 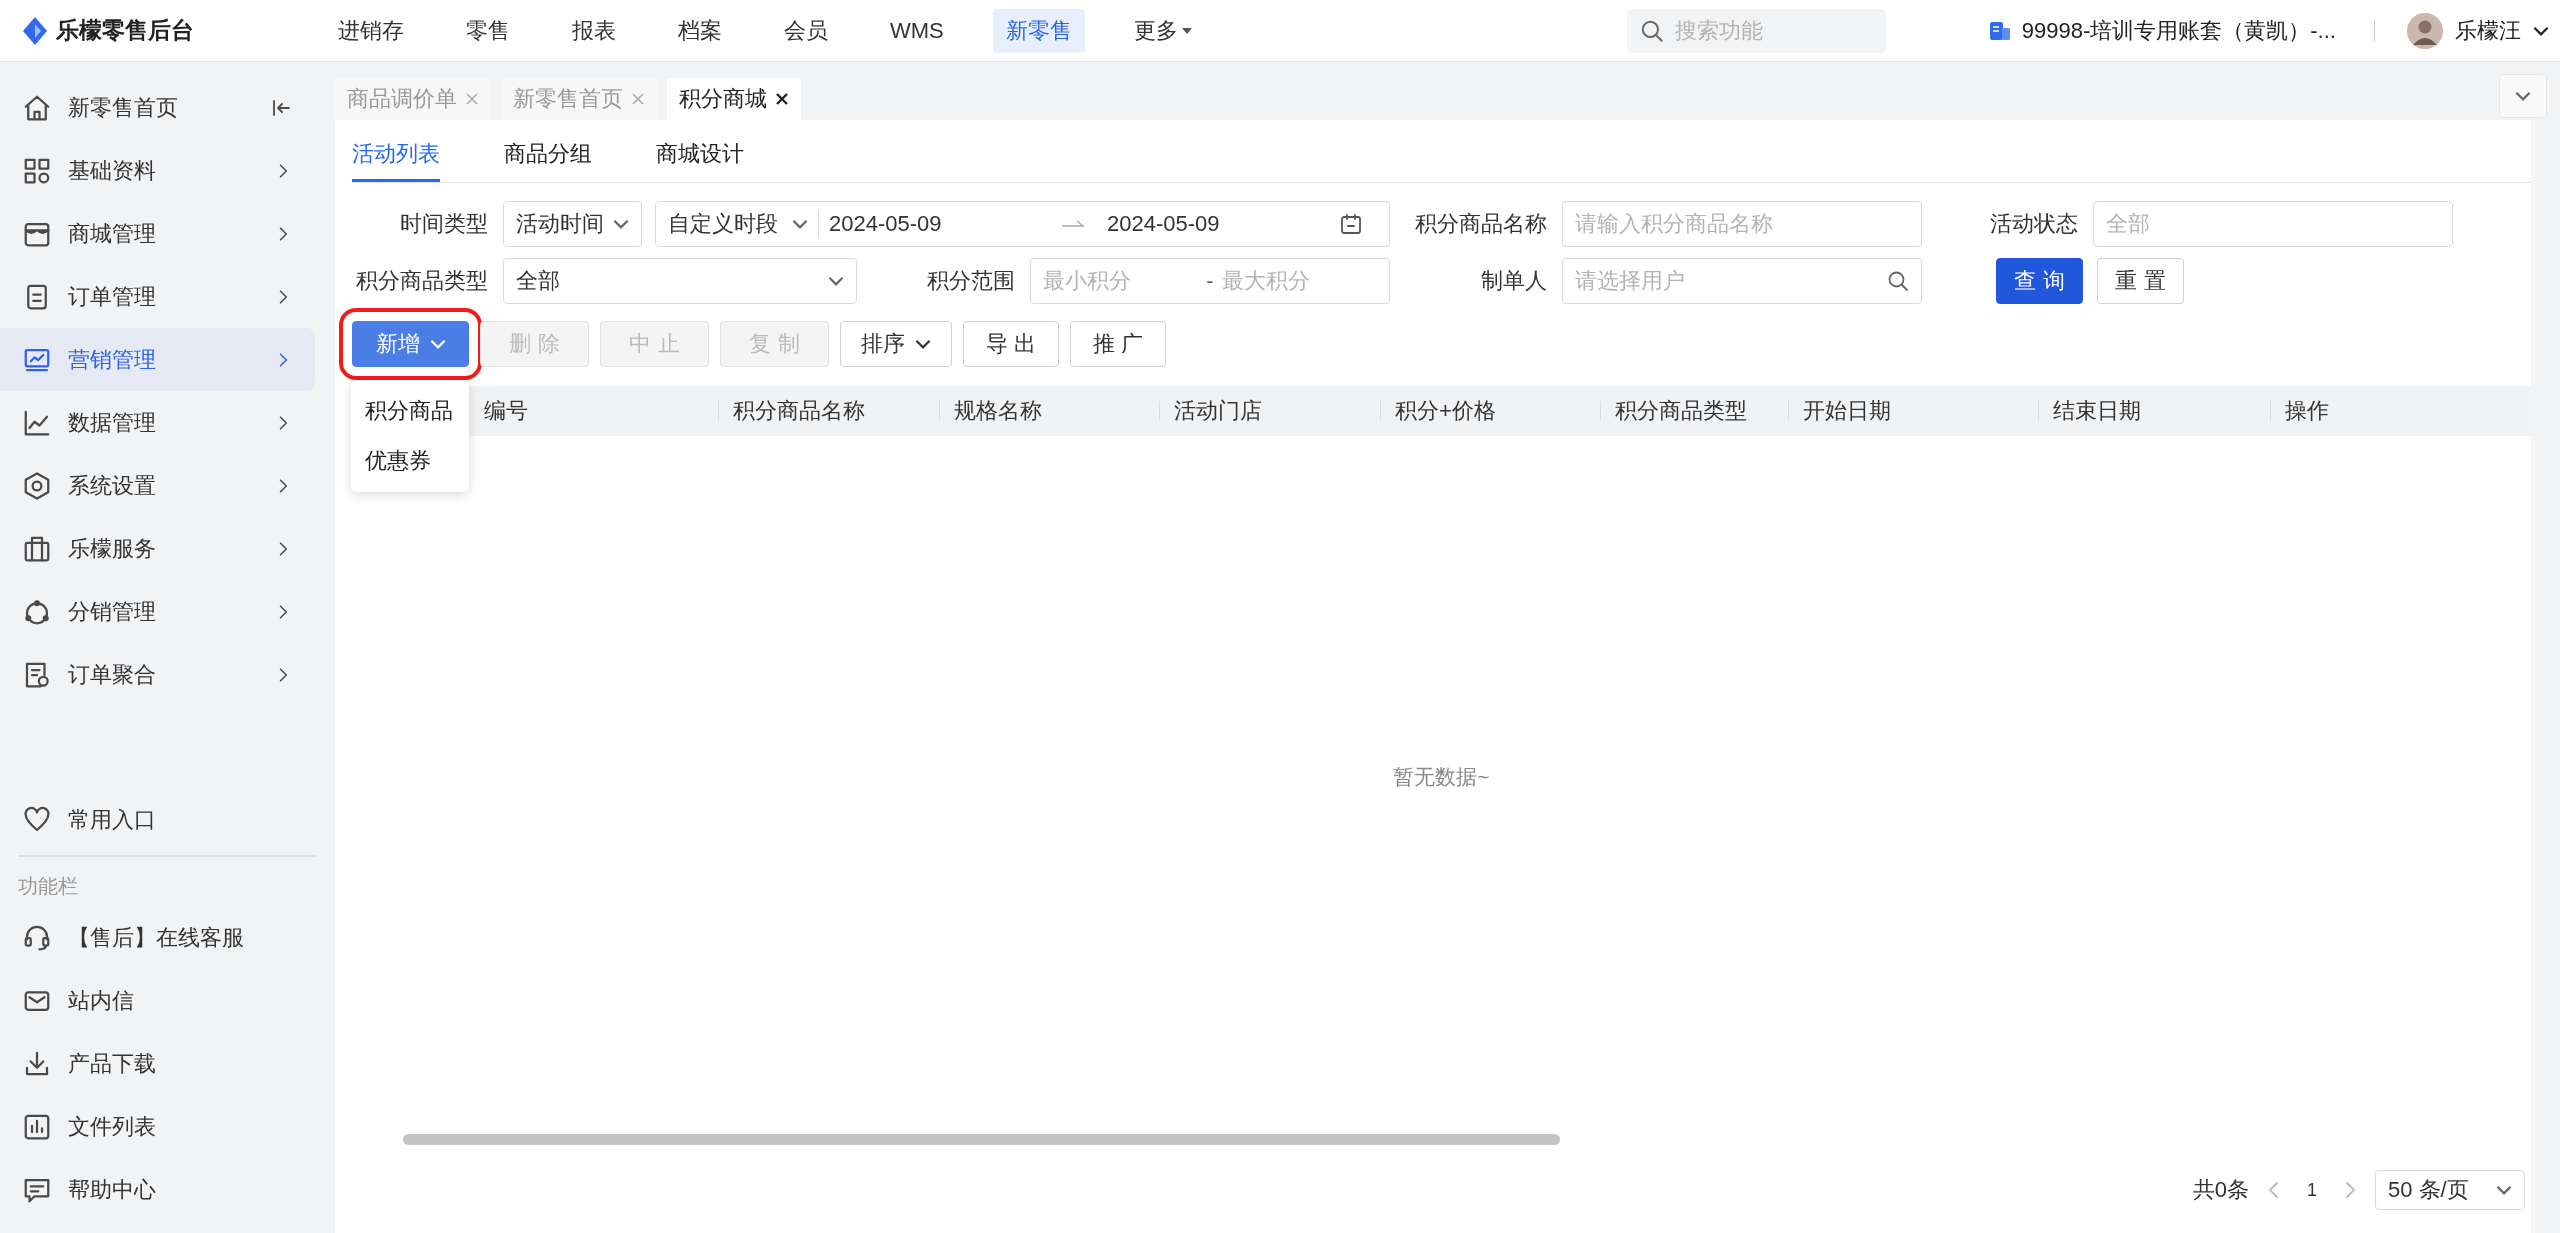 What do you see at coordinates (2312, 1190) in the screenshot?
I see `page-number: 1` at bounding box center [2312, 1190].